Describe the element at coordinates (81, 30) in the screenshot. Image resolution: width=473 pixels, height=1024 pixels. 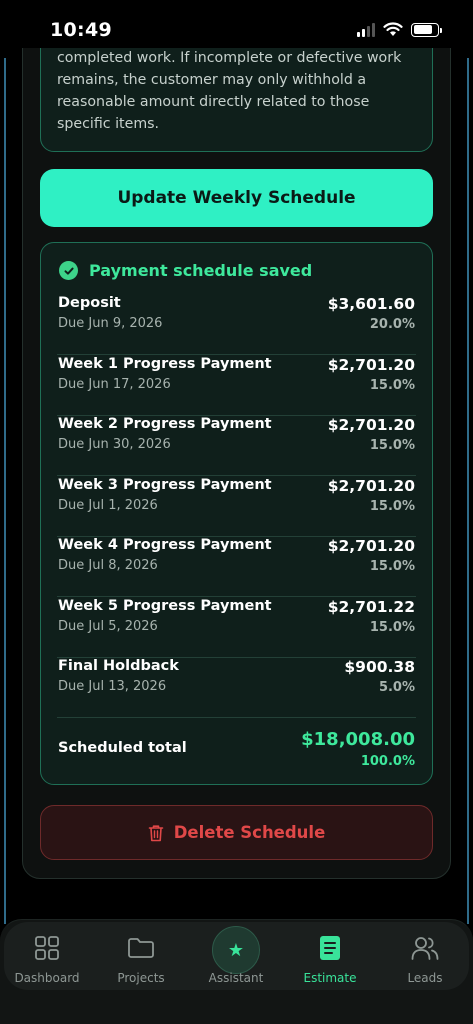
I see `status-time: 10:49` at that location.